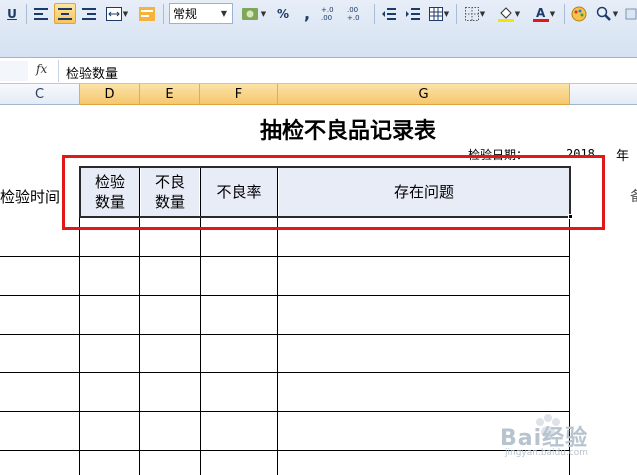 The width and height of the screenshot is (637, 475). I want to click on insert-function-button: fx, so click(41, 69).